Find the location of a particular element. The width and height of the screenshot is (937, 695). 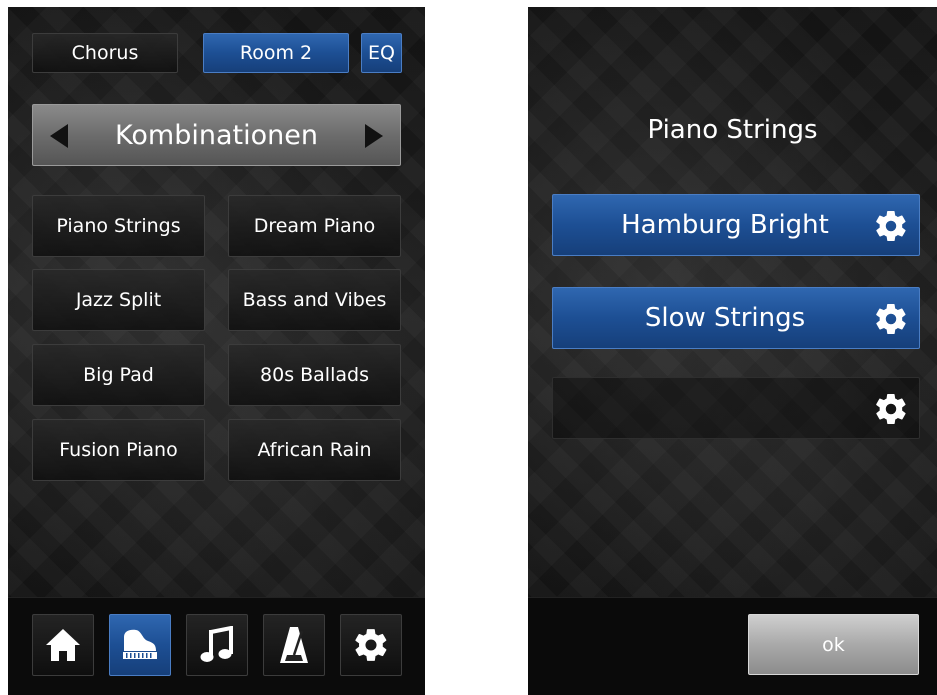

sound-slot-label: Slow Strings is located at coordinates (725, 318).